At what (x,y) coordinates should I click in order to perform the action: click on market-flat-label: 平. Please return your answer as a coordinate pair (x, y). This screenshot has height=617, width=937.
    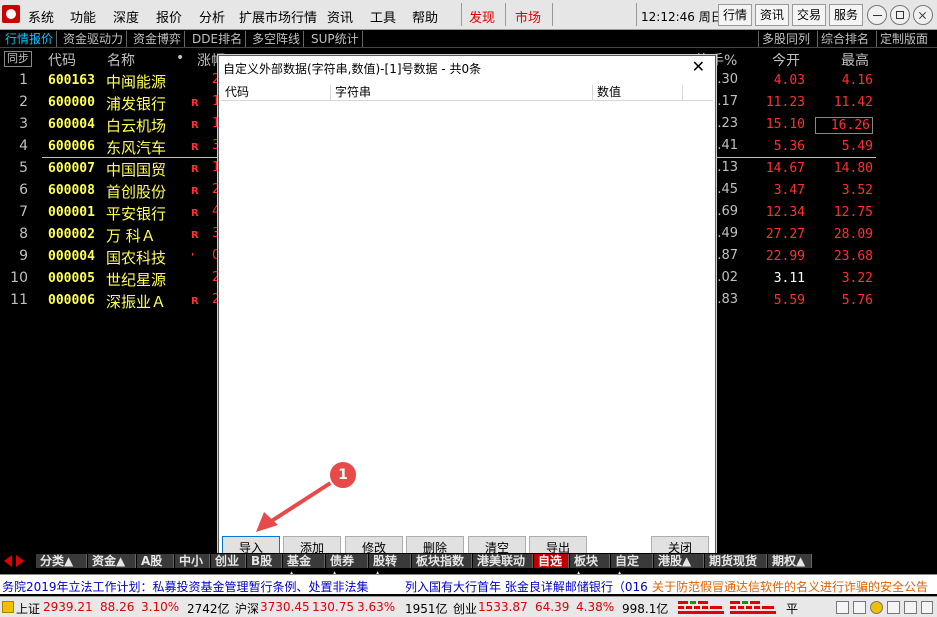
    Looking at the image, I should click on (792, 609).